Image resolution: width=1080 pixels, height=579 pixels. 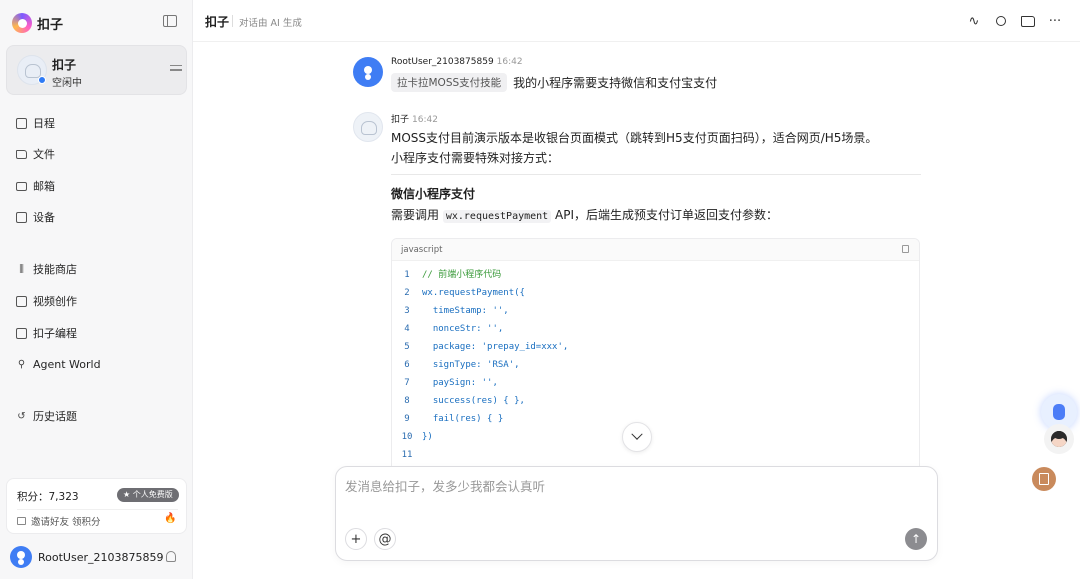 What do you see at coordinates (442, 62) in the screenshot?
I see `sender-name: RootUser_2103875859` at bounding box center [442, 62].